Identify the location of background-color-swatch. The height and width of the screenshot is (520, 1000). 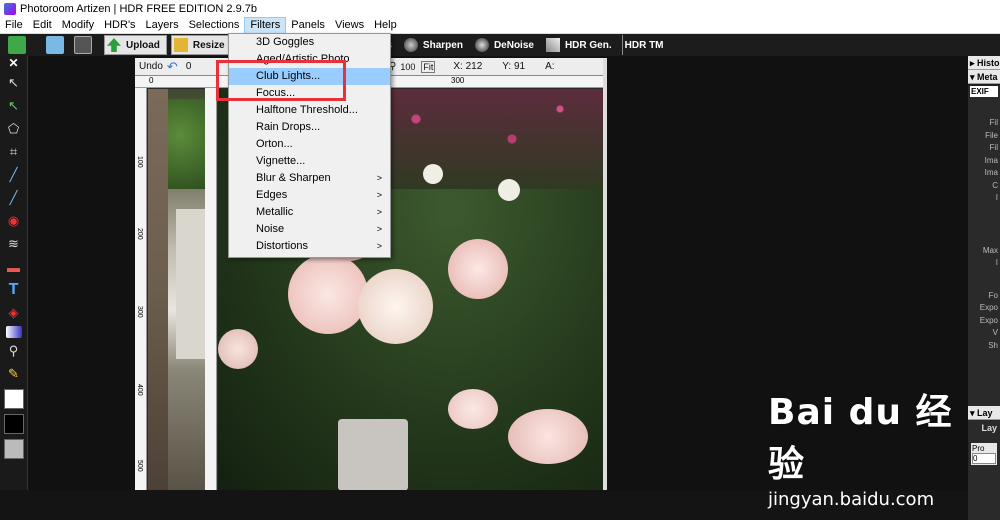
(13, 424).